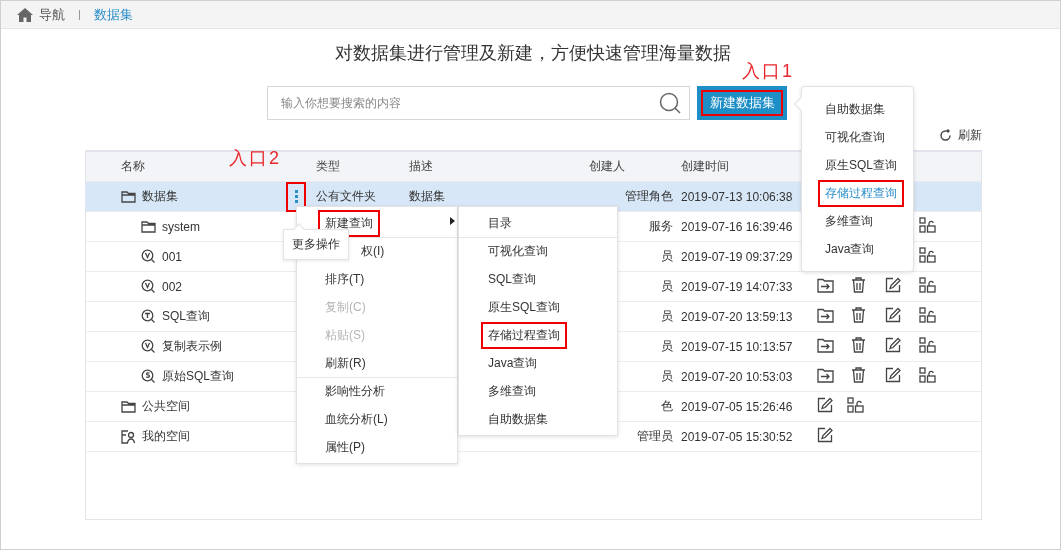 This screenshot has height=550, width=1061. I want to click on column-header: 类型, so click(328, 166).